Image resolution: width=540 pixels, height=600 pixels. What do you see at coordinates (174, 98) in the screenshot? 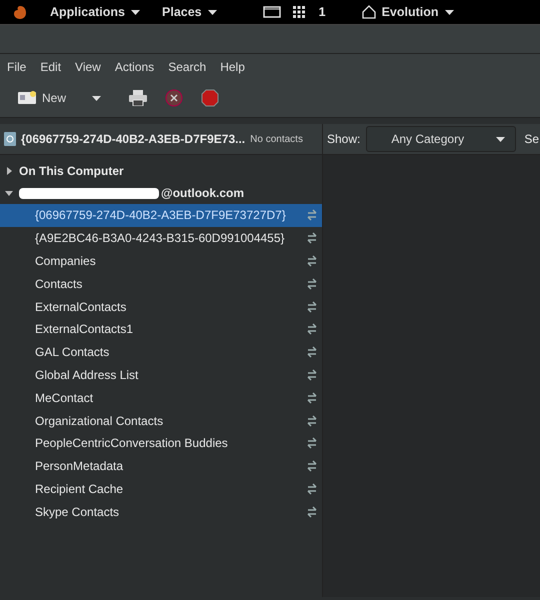
I see `cancel-icon` at bounding box center [174, 98].